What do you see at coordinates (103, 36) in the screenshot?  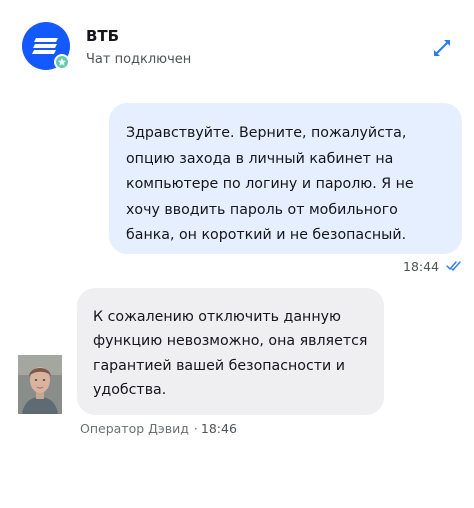 I see `chat-title: ВТБ` at bounding box center [103, 36].